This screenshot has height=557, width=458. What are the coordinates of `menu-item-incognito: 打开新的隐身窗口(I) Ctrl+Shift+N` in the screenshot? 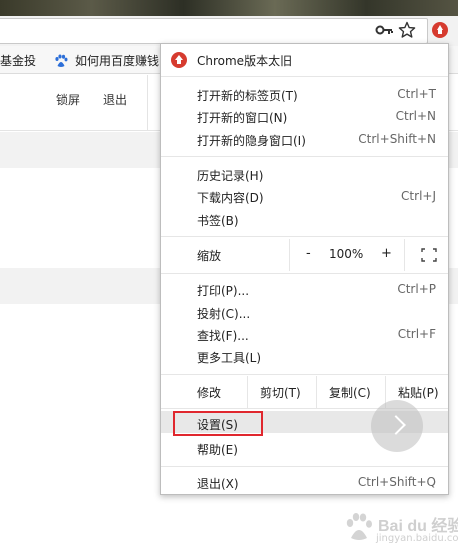 It's located at (304, 140).